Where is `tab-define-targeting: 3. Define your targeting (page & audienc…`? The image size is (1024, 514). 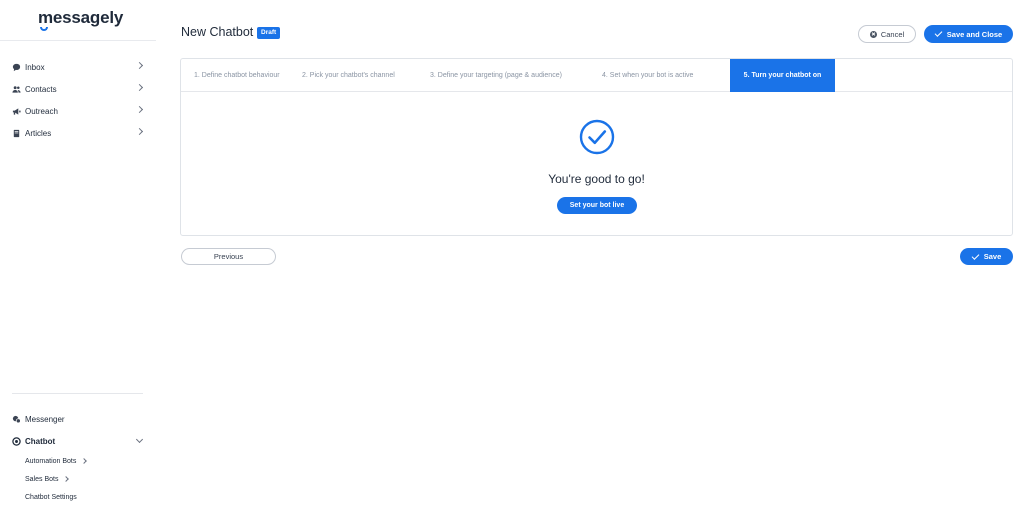
tab-define-targeting: 3. Define your targeting (page & audienc… is located at coordinates (516, 75).